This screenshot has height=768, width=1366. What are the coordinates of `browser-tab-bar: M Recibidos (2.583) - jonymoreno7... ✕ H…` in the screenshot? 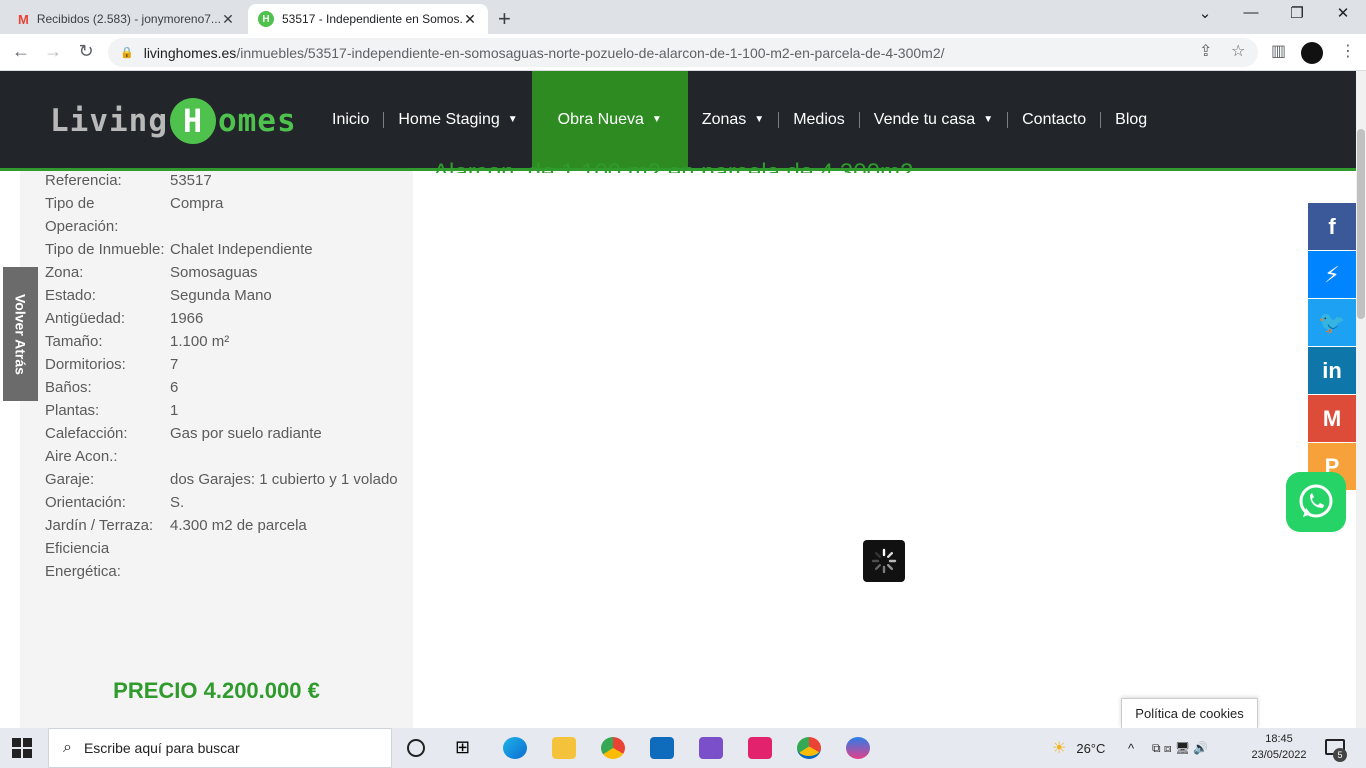 It's located at (683, 17).